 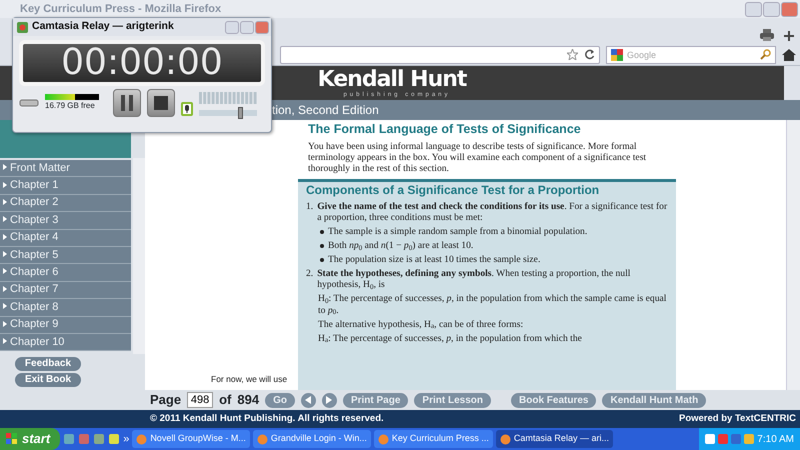 What do you see at coordinates (65, 325) in the screenshot?
I see `sidebar-item: Chapter 9` at bounding box center [65, 325].